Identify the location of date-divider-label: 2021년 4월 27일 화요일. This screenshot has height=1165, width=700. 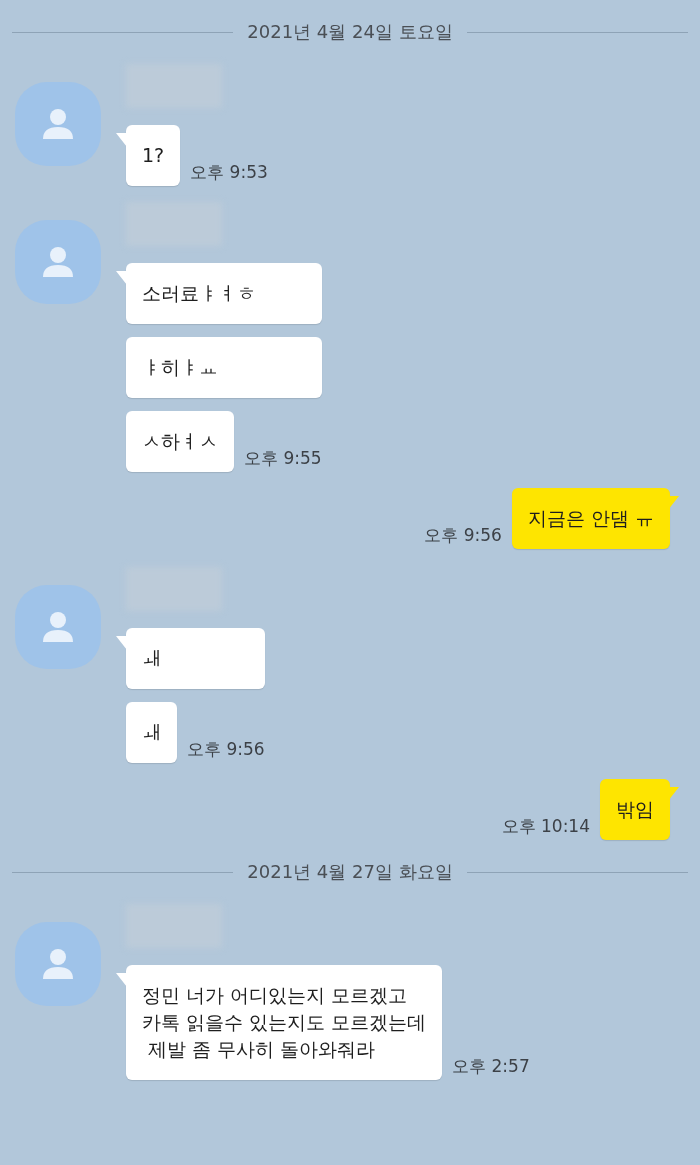
(350, 872).